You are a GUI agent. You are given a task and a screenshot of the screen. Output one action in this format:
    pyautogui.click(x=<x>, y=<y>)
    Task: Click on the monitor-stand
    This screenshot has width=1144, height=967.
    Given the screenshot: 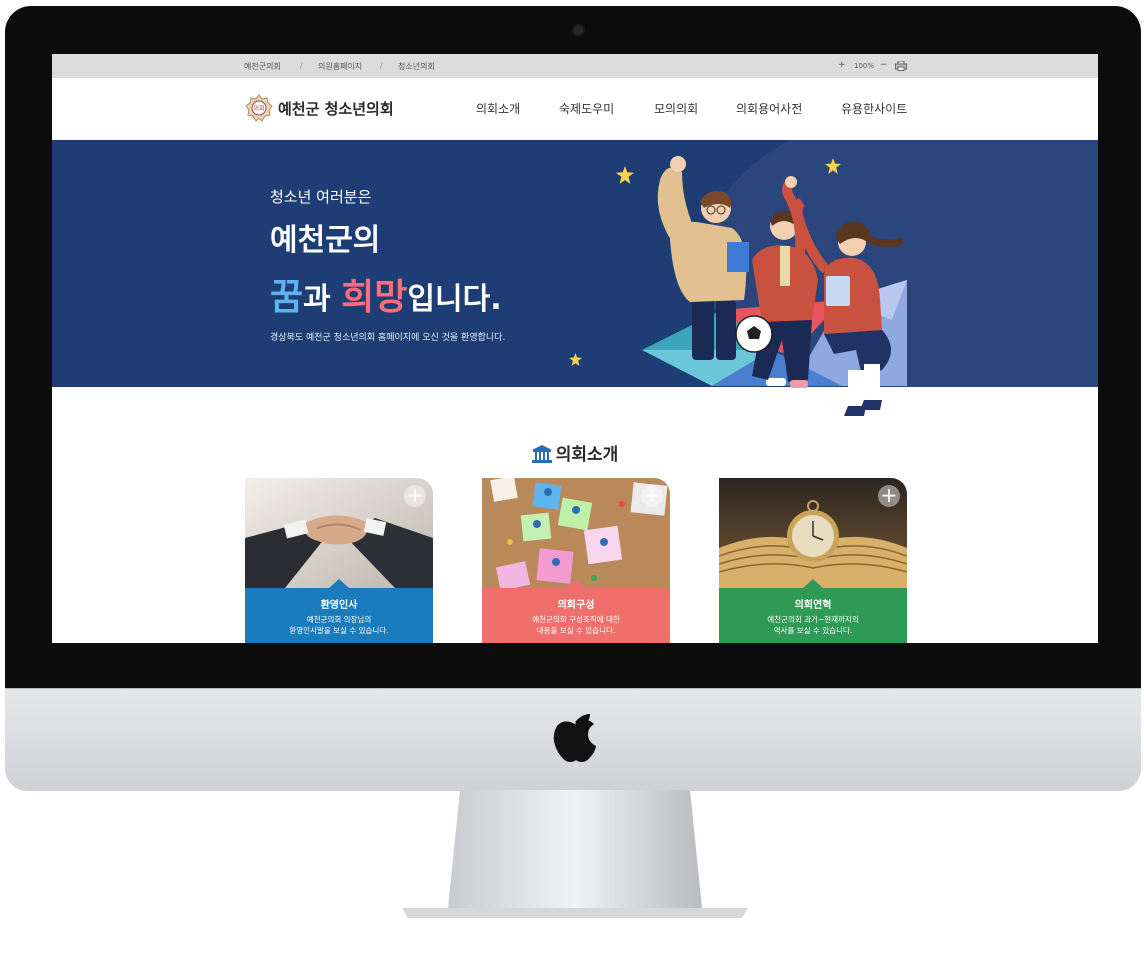 What is the action you would take?
    pyautogui.click(x=575, y=854)
    